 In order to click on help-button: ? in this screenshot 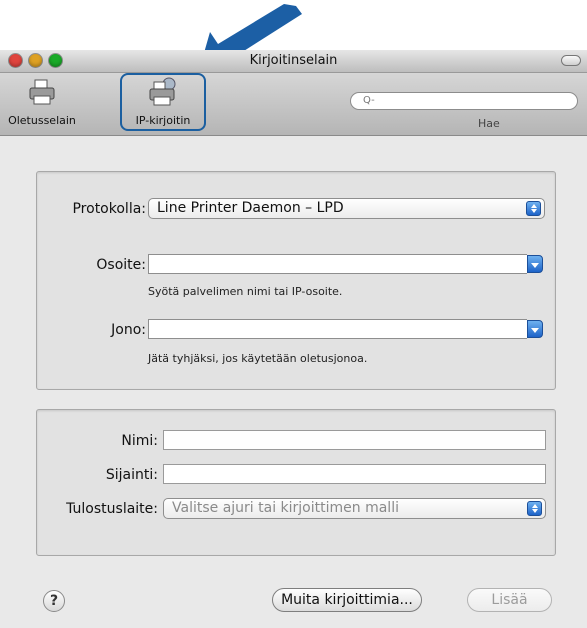, I will do `click(54, 601)`.